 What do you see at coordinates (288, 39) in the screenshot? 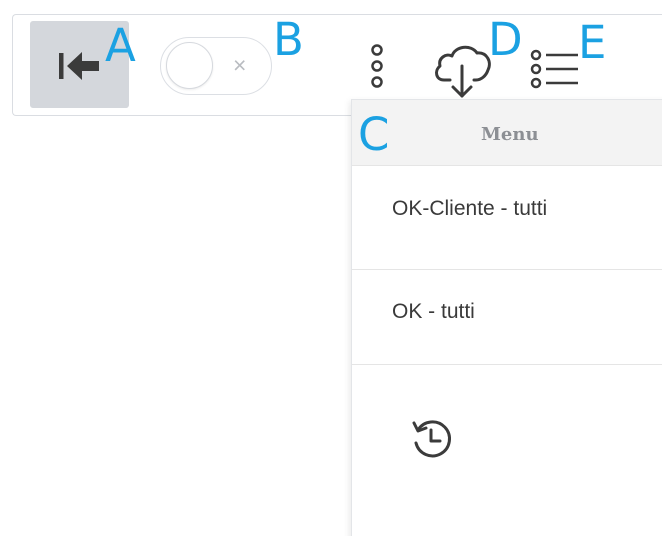
I see `callout-b: B` at bounding box center [288, 39].